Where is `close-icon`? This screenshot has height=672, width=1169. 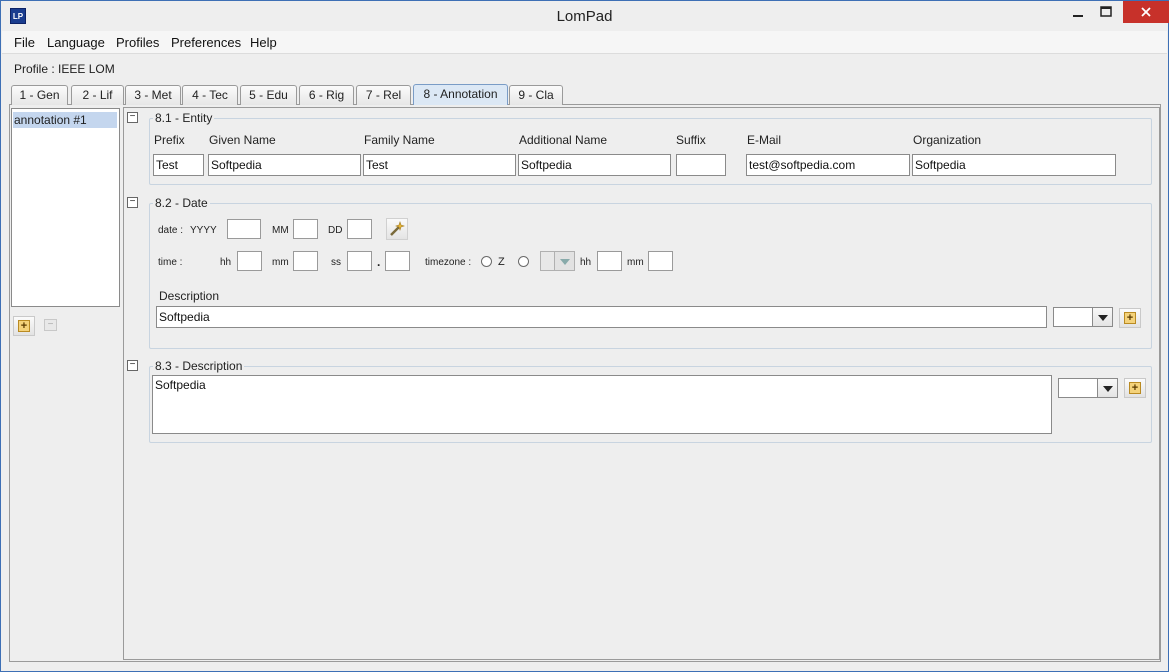
close-icon is located at coordinates (1146, 12).